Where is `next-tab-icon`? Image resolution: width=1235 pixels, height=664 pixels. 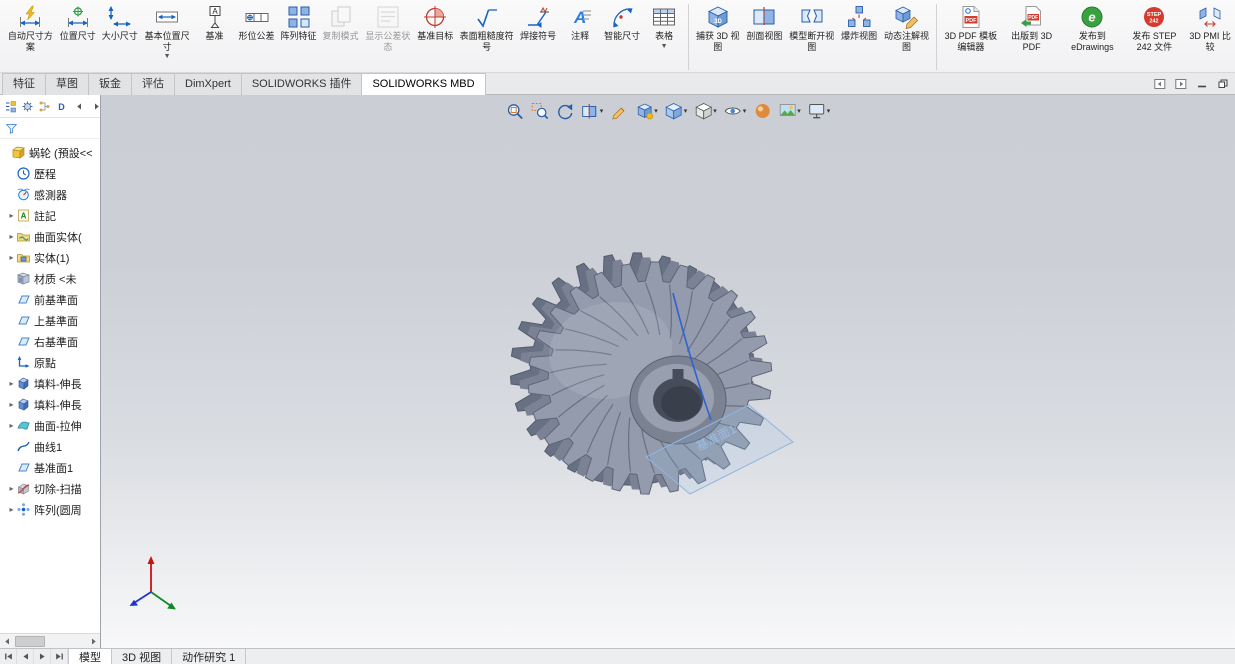 next-tab-icon is located at coordinates (42, 656).